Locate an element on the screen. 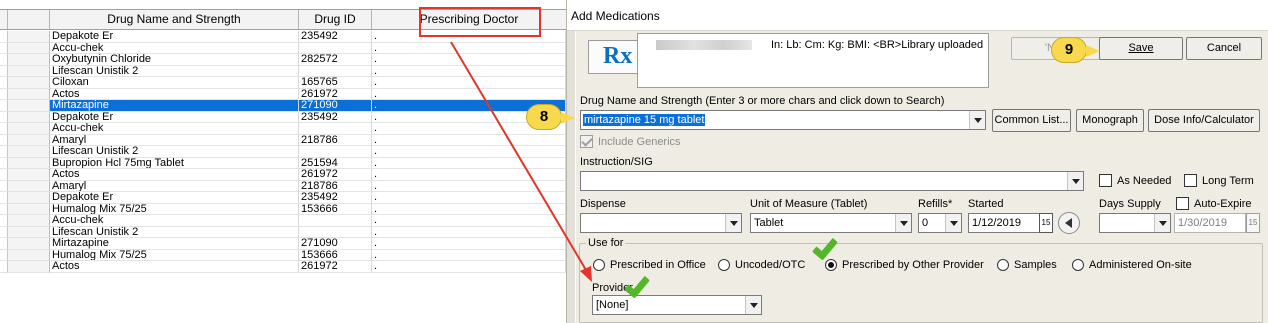 This screenshot has height=323, width=1268. auto-expire-calendar-icon: 15 is located at coordinates (1253, 223).